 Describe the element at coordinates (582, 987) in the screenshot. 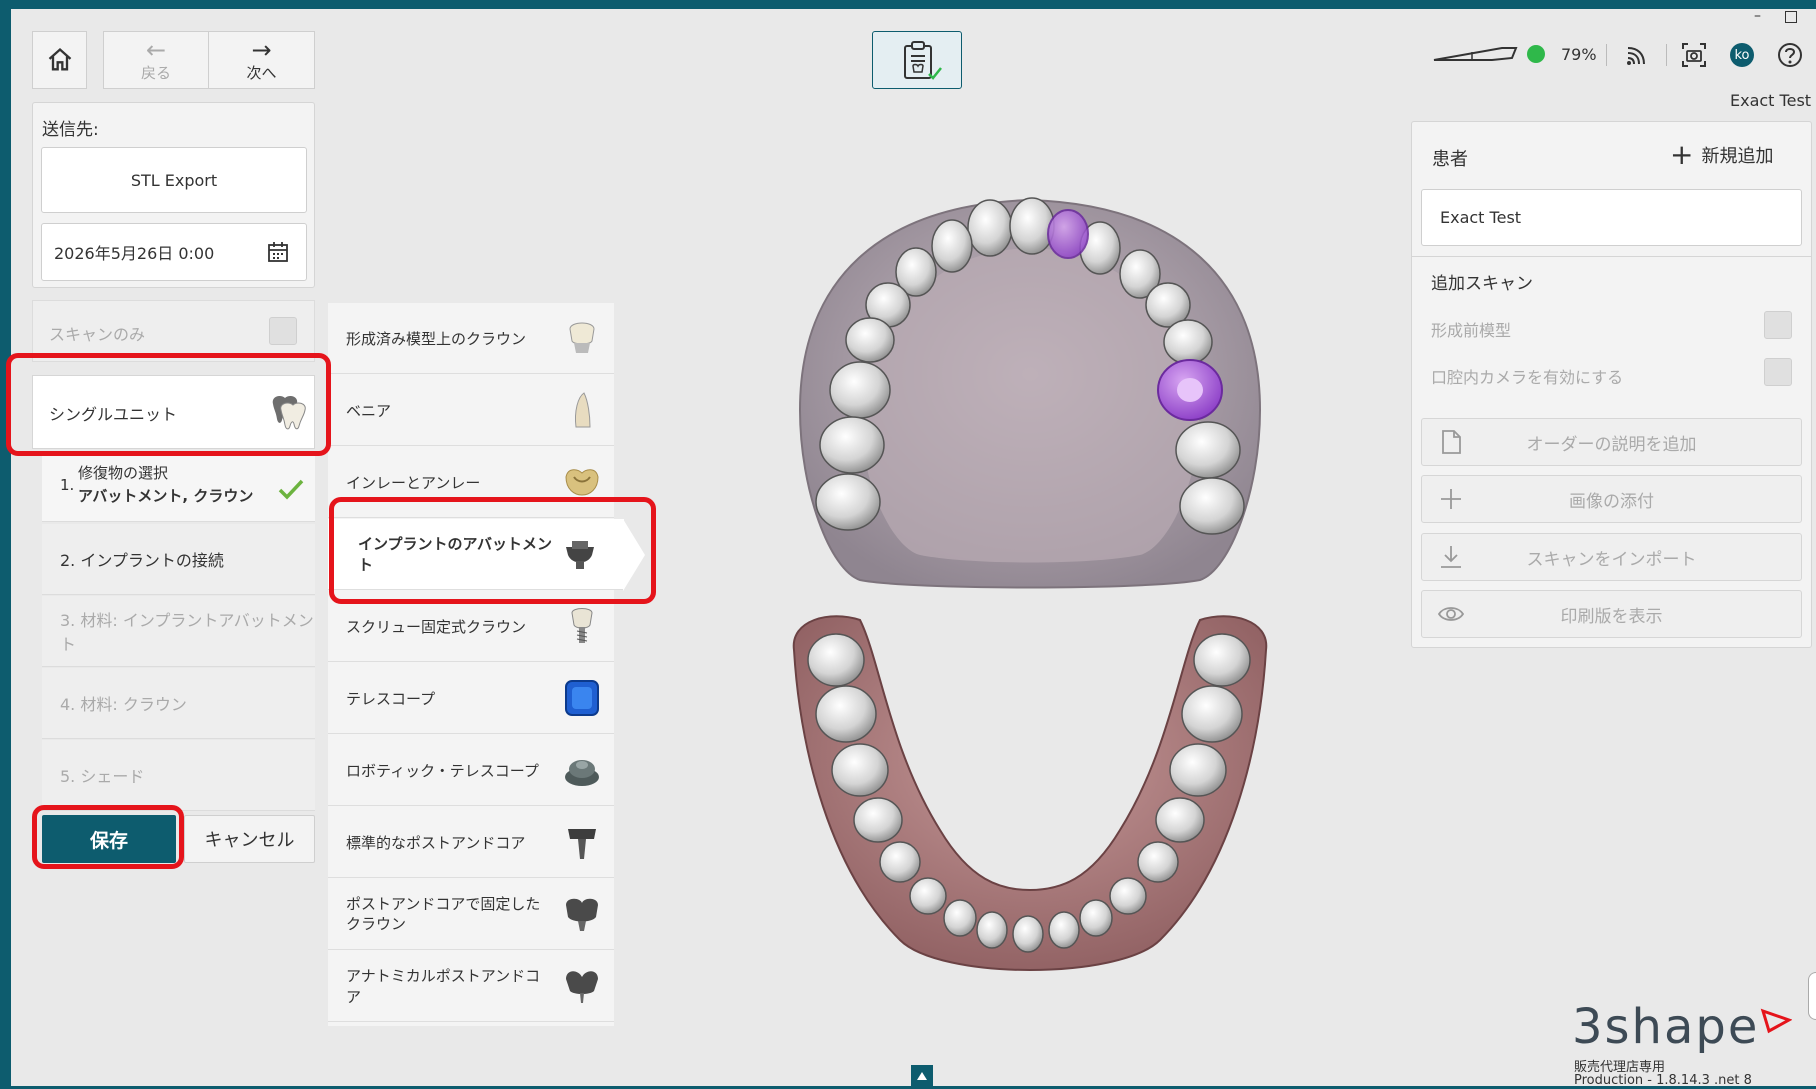

I see `anatomical-post-core-icon` at that location.